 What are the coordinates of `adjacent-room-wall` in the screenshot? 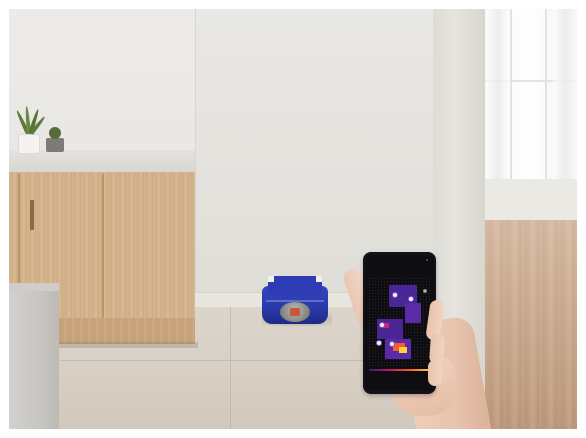 It's located at (531, 200).